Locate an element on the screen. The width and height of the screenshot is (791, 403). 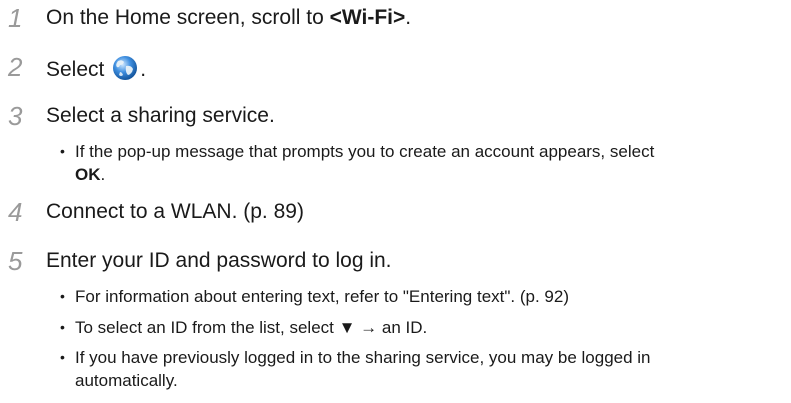
dropdown-arrow-icon: ▼ is located at coordinates (347, 327).